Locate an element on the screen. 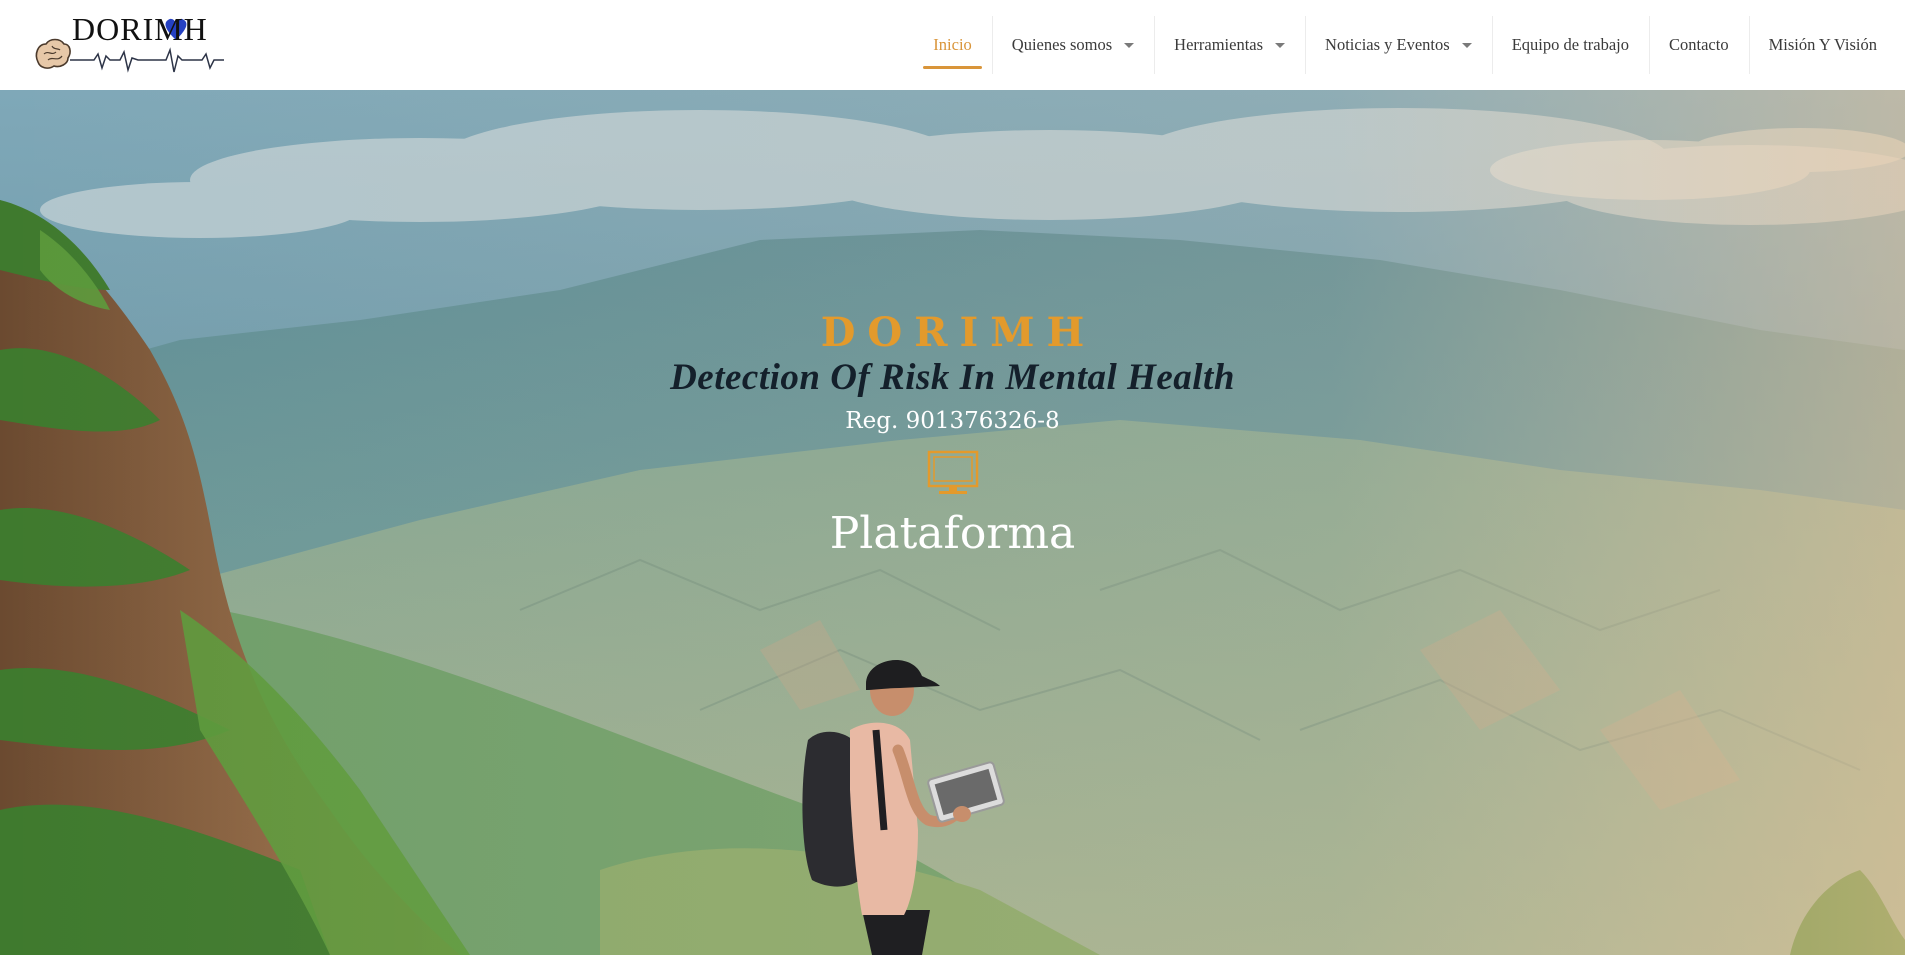 Image resolution: width=1905 pixels, height=955 pixels. nav-label: Inicio is located at coordinates (952, 44).